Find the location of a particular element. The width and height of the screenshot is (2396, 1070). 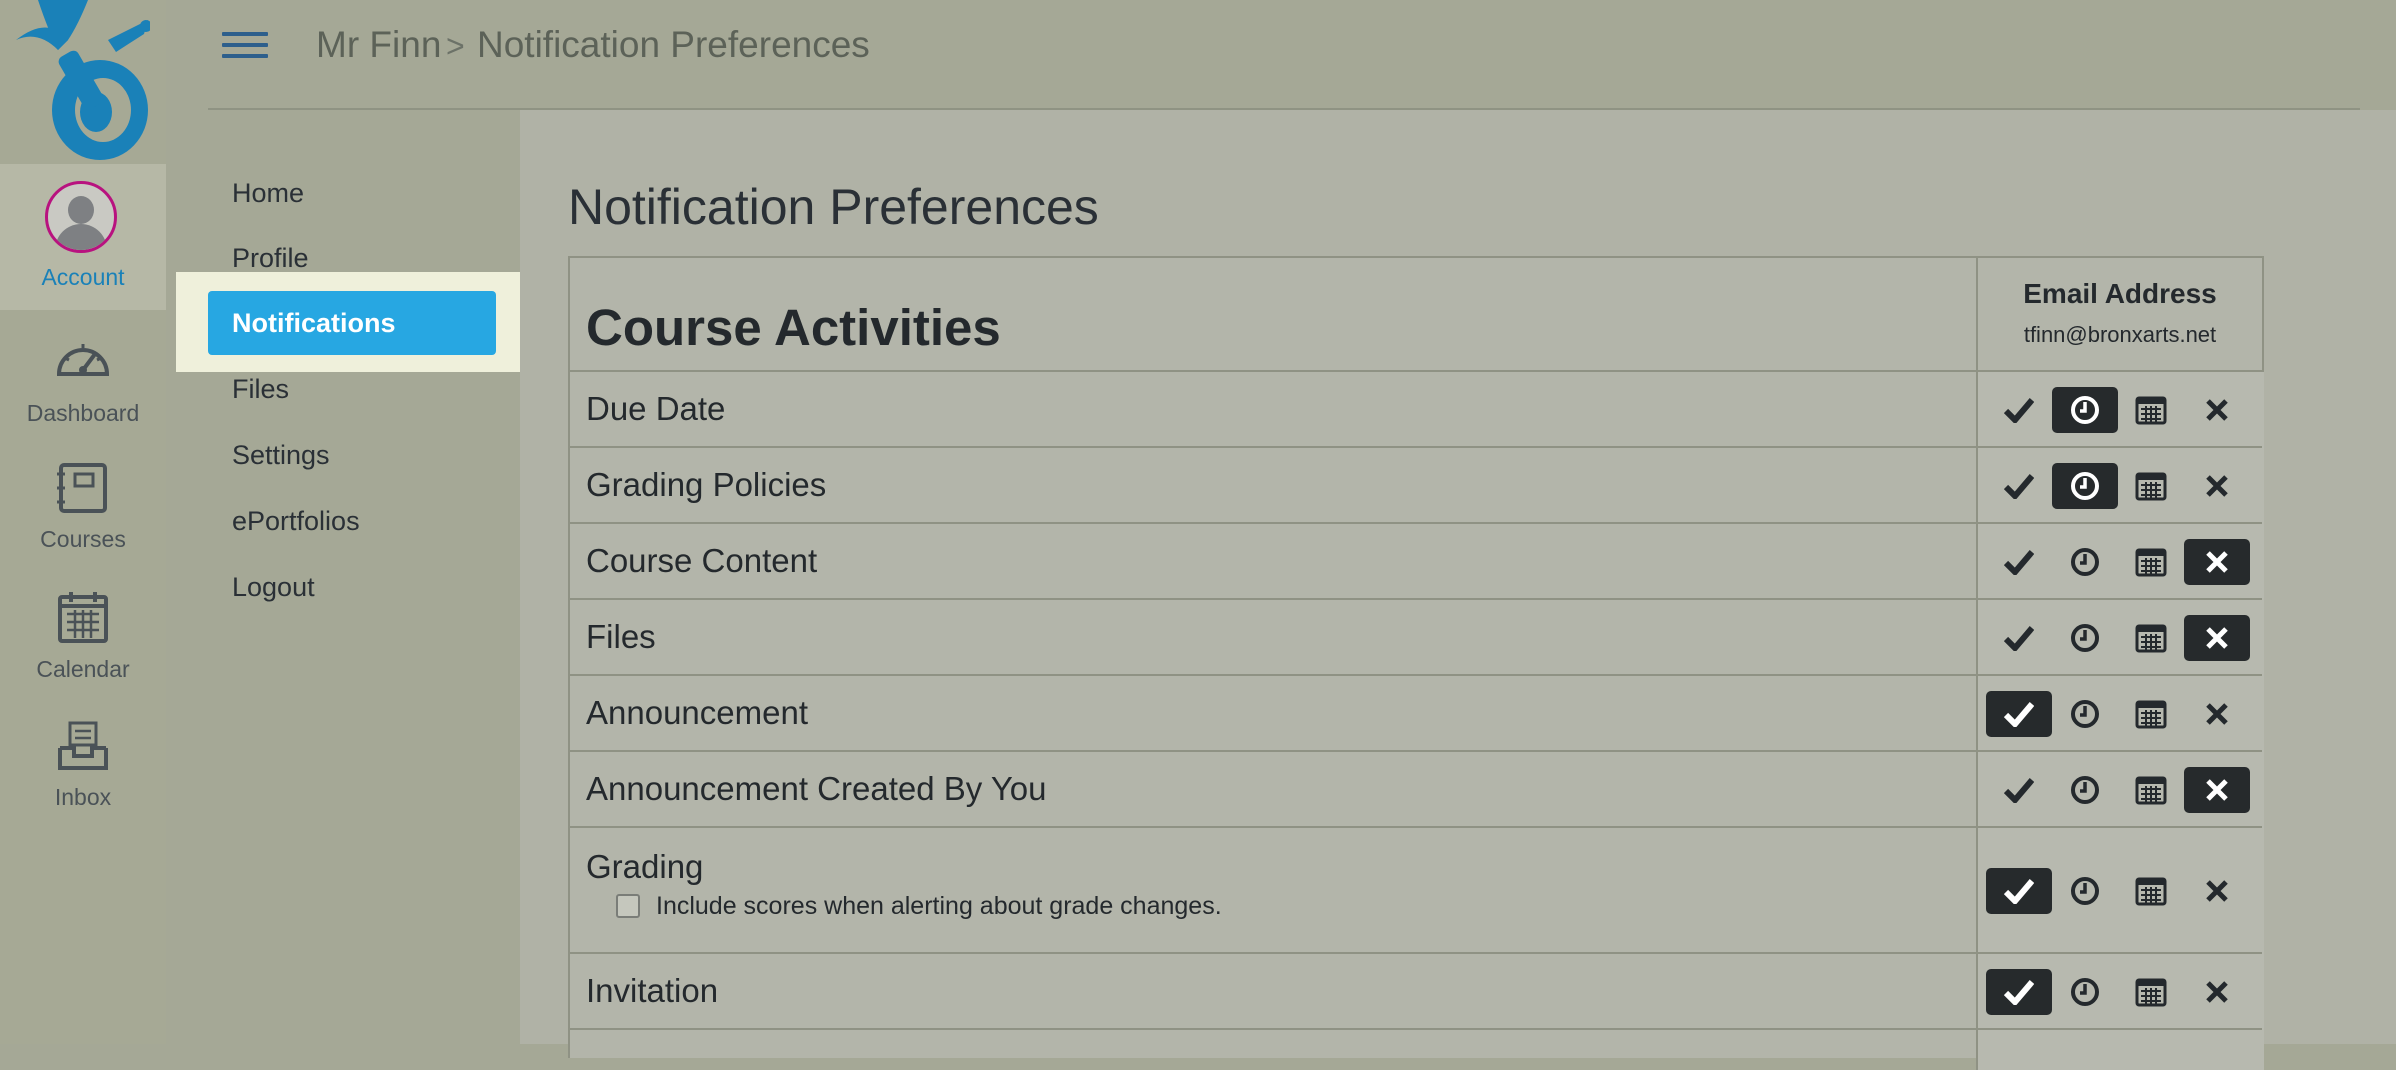

notification-row: Invitation is located at coordinates (1417, 991).